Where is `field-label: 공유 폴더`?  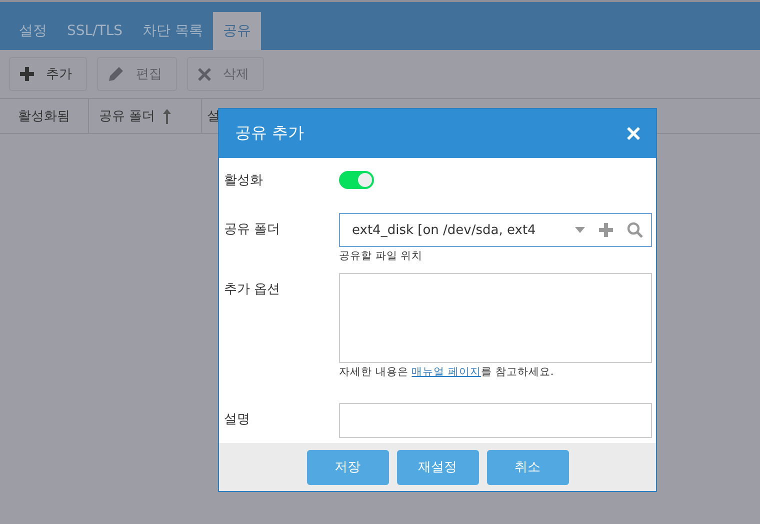
field-label: 공유 폴더 is located at coordinates (253, 230).